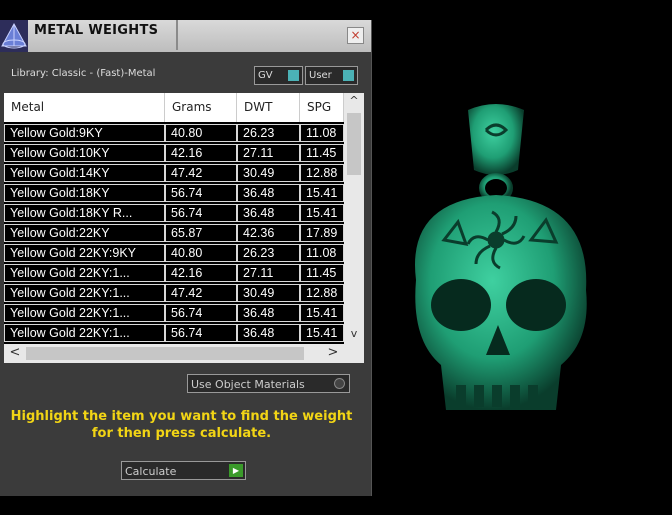 This screenshot has width=672, height=515. Describe the element at coordinates (268, 107) in the screenshot. I see `column-header-dwt: DWT` at that location.